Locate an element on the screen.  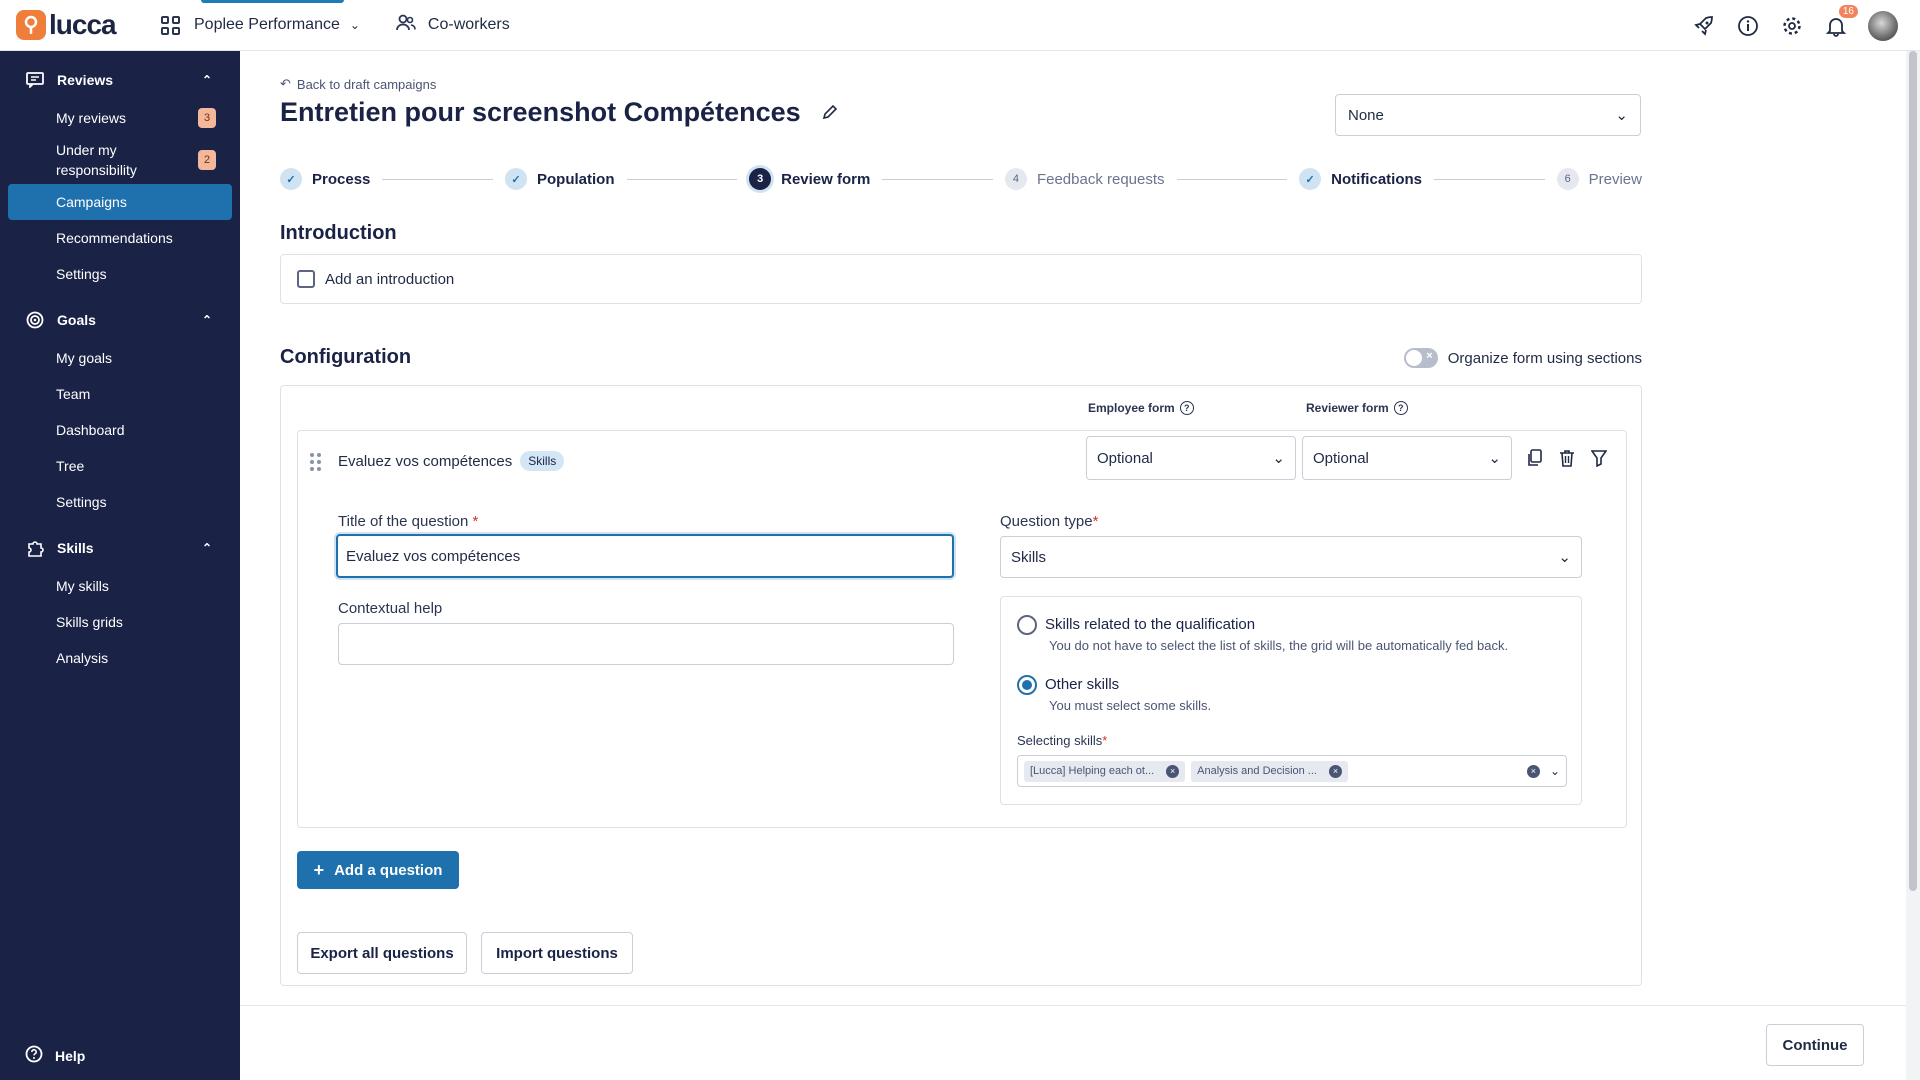
contextual-help-label: Contextual help is located at coordinates (390, 608).